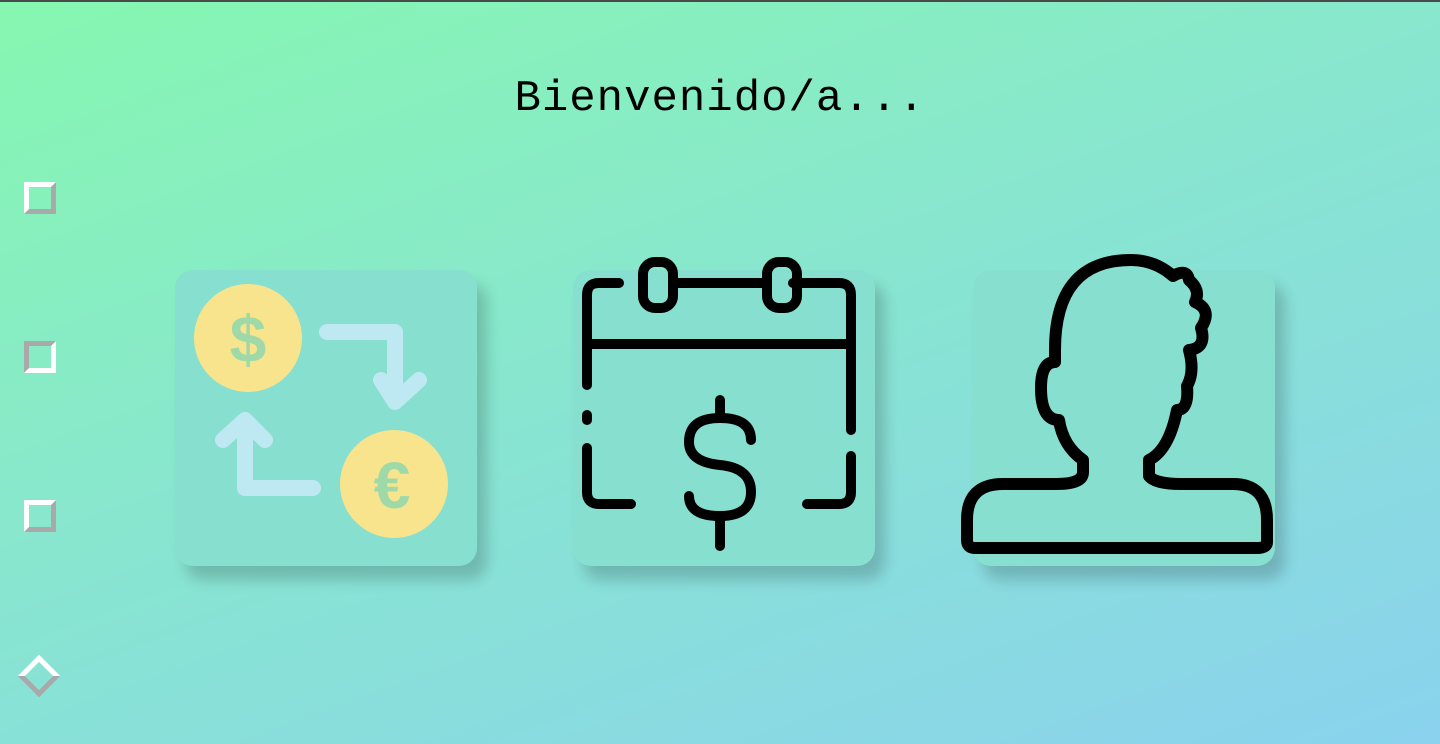 The height and width of the screenshot is (744, 1440). I want to click on dollar-coin-symbol: $, so click(248, 339).